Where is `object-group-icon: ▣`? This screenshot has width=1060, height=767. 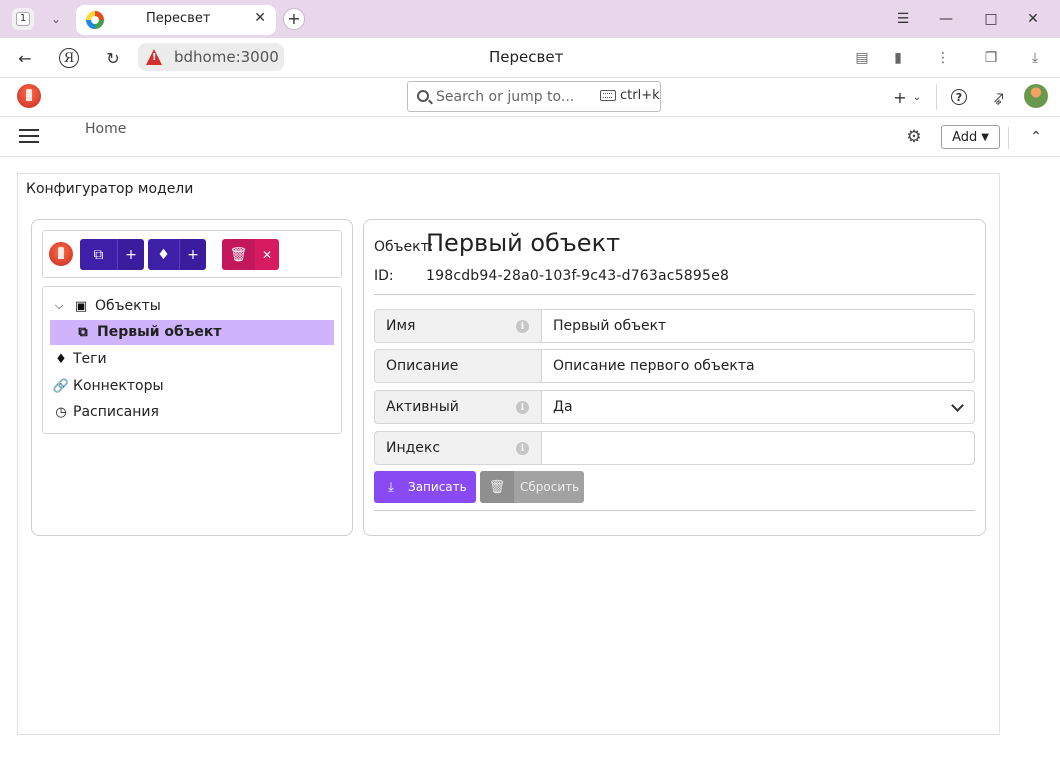
object-group-icon: ▣ is located at coordinates (81, 306).